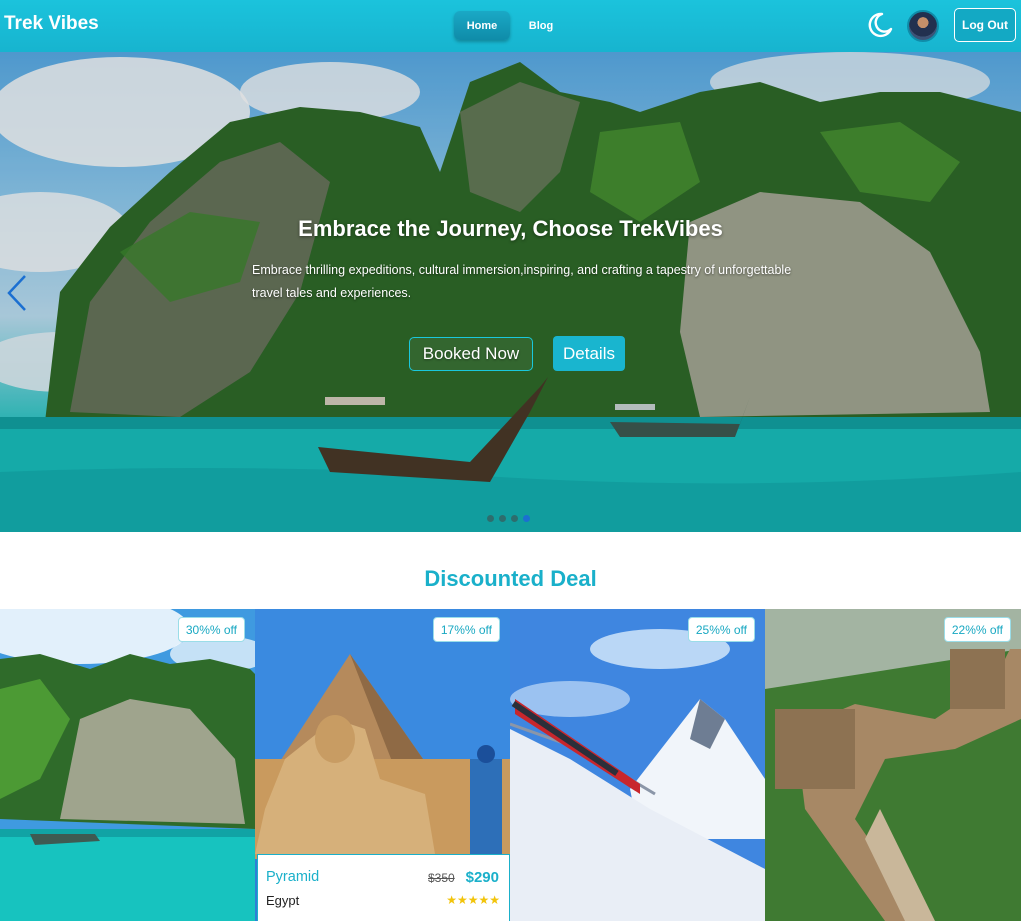  I want to click on details-button: Details, so click(589, 353).